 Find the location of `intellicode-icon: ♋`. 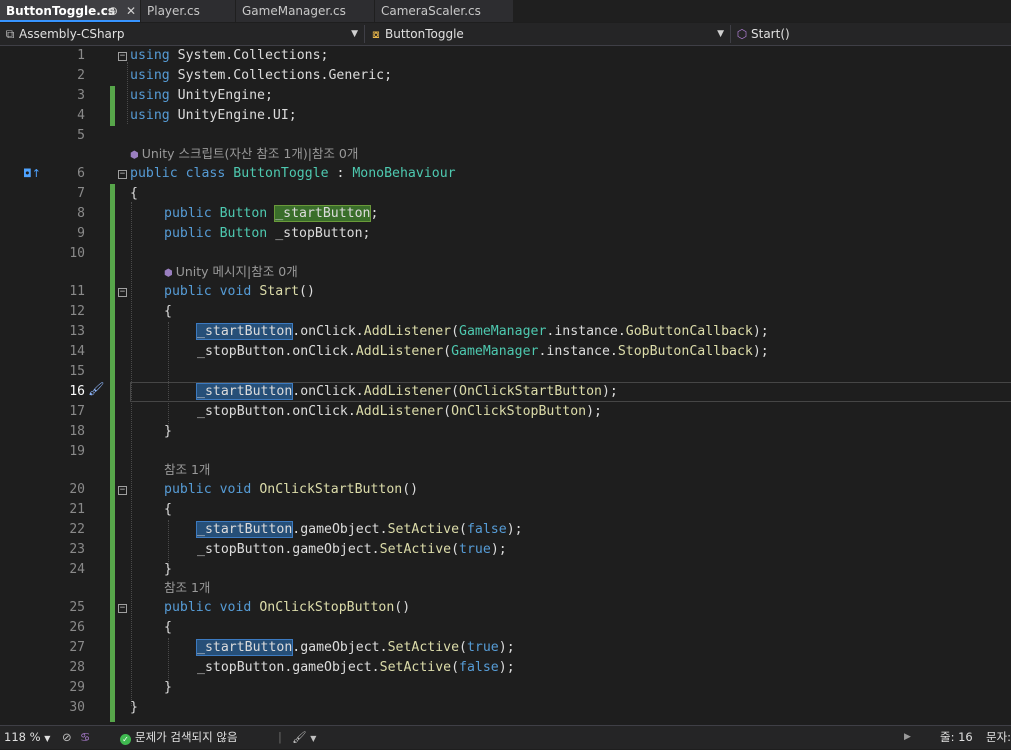

intellicode-icon: ♋ is located at coordinates (85, 737).